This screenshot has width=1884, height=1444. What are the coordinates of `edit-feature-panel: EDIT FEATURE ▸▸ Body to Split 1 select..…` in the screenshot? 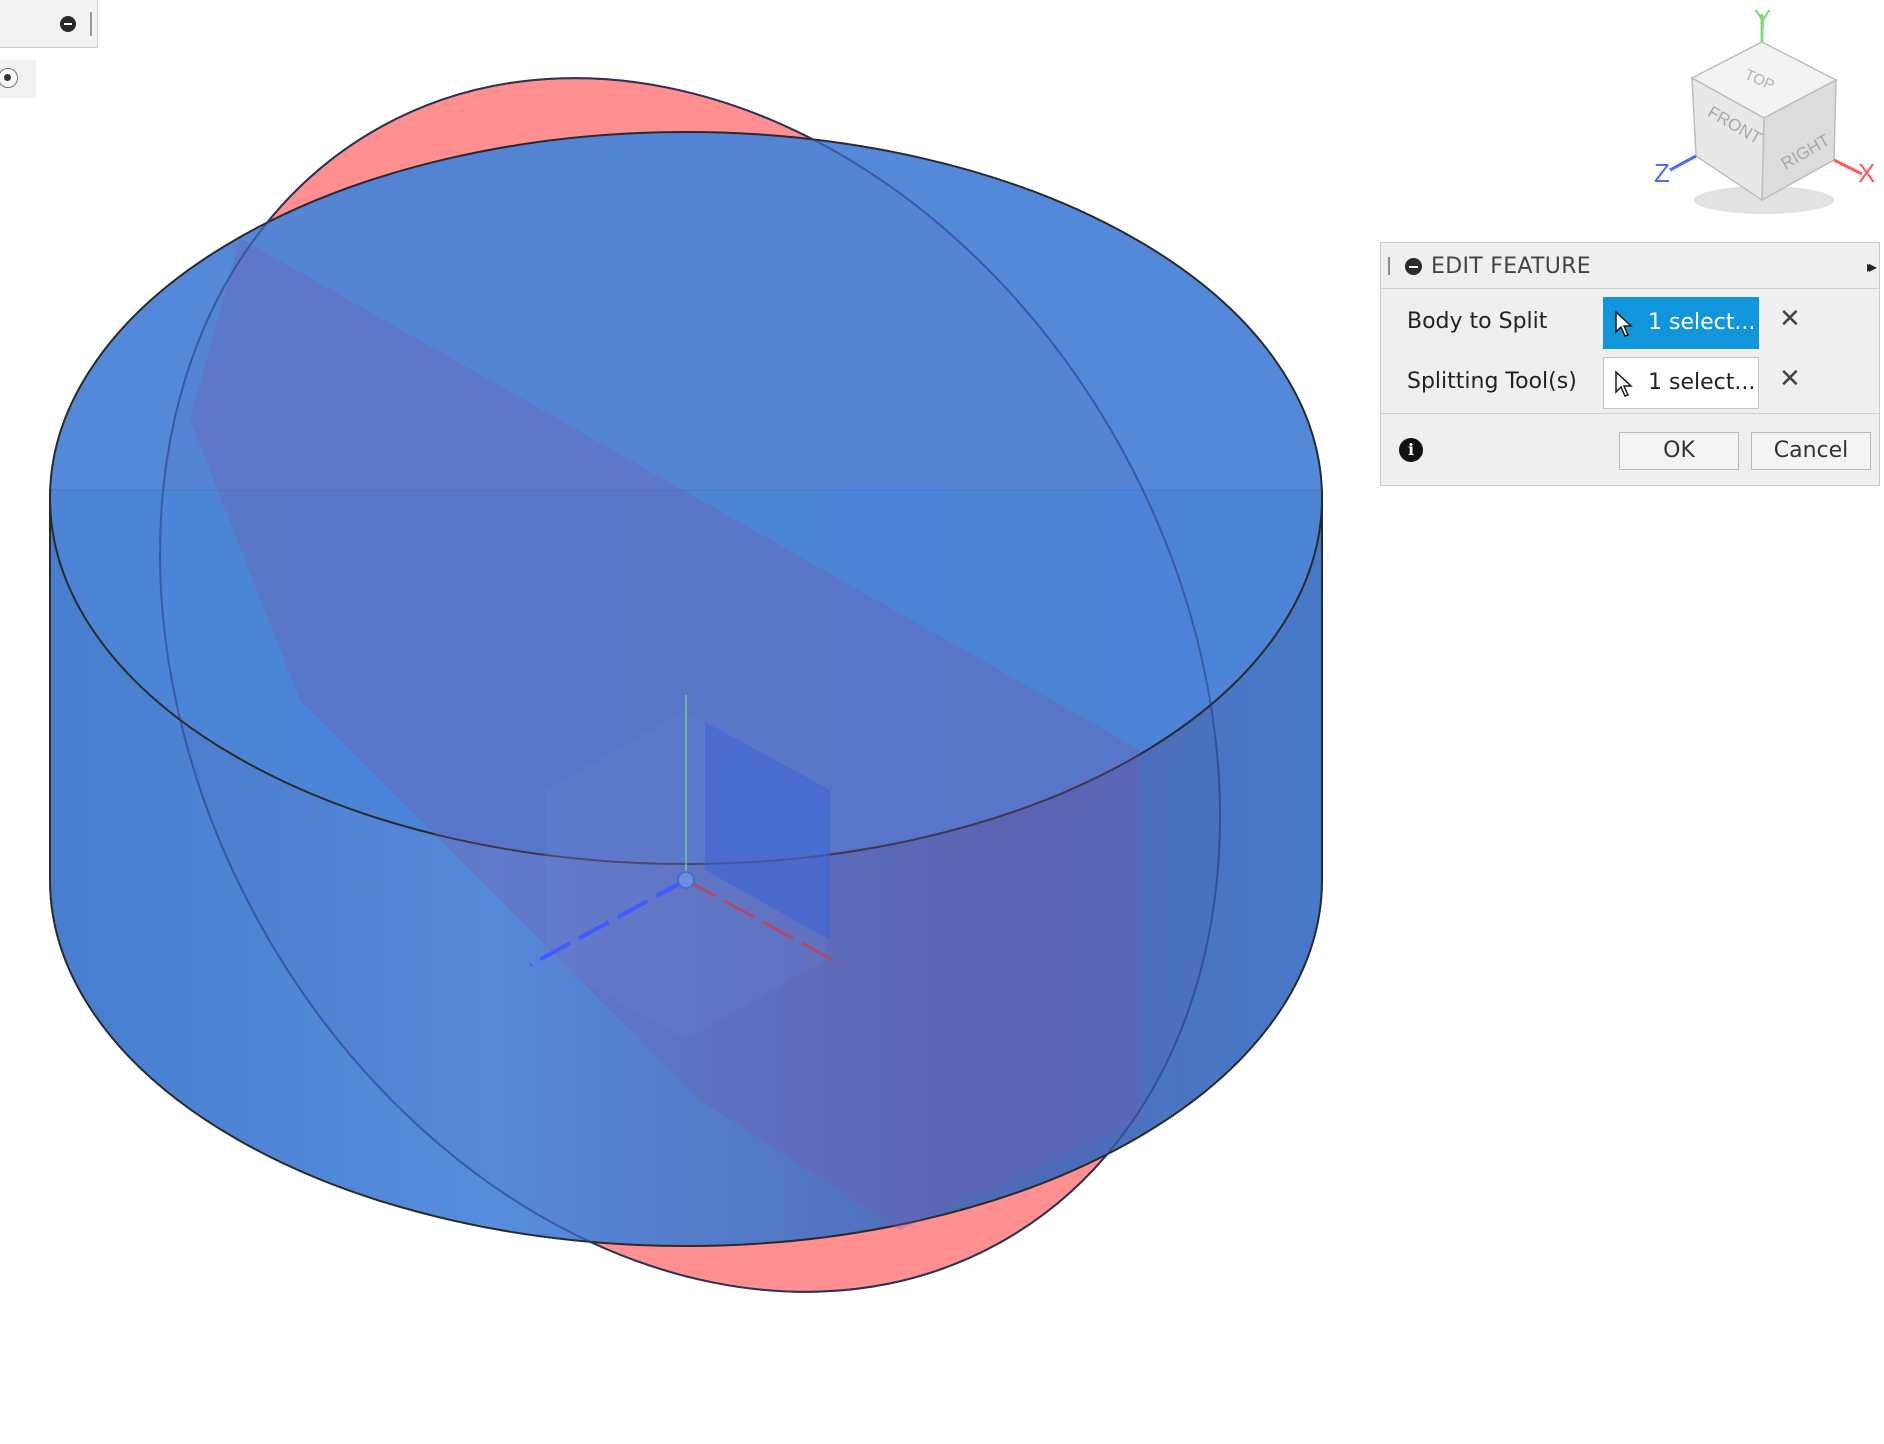 It's located at (1630, 364).